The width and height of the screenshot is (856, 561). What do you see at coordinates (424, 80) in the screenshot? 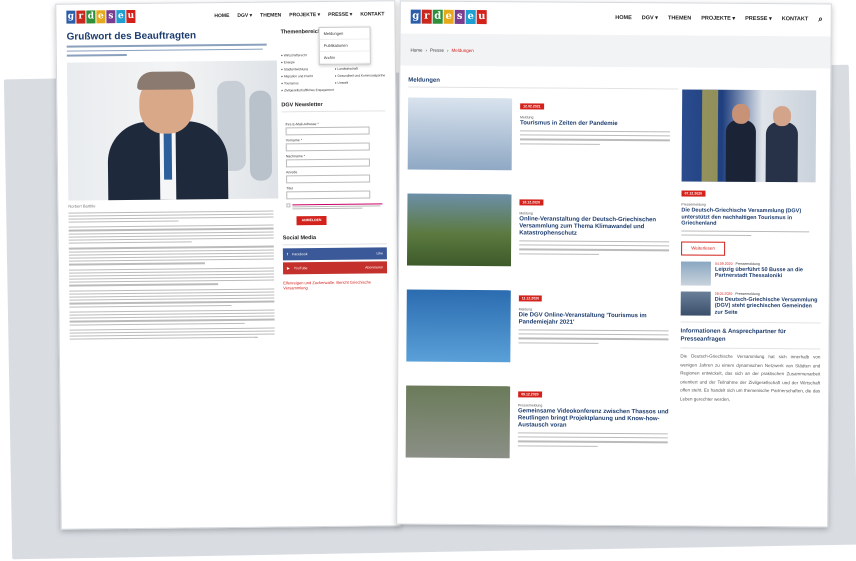
I see `section-heading: Meldungen` at bounding box center [424, 80].